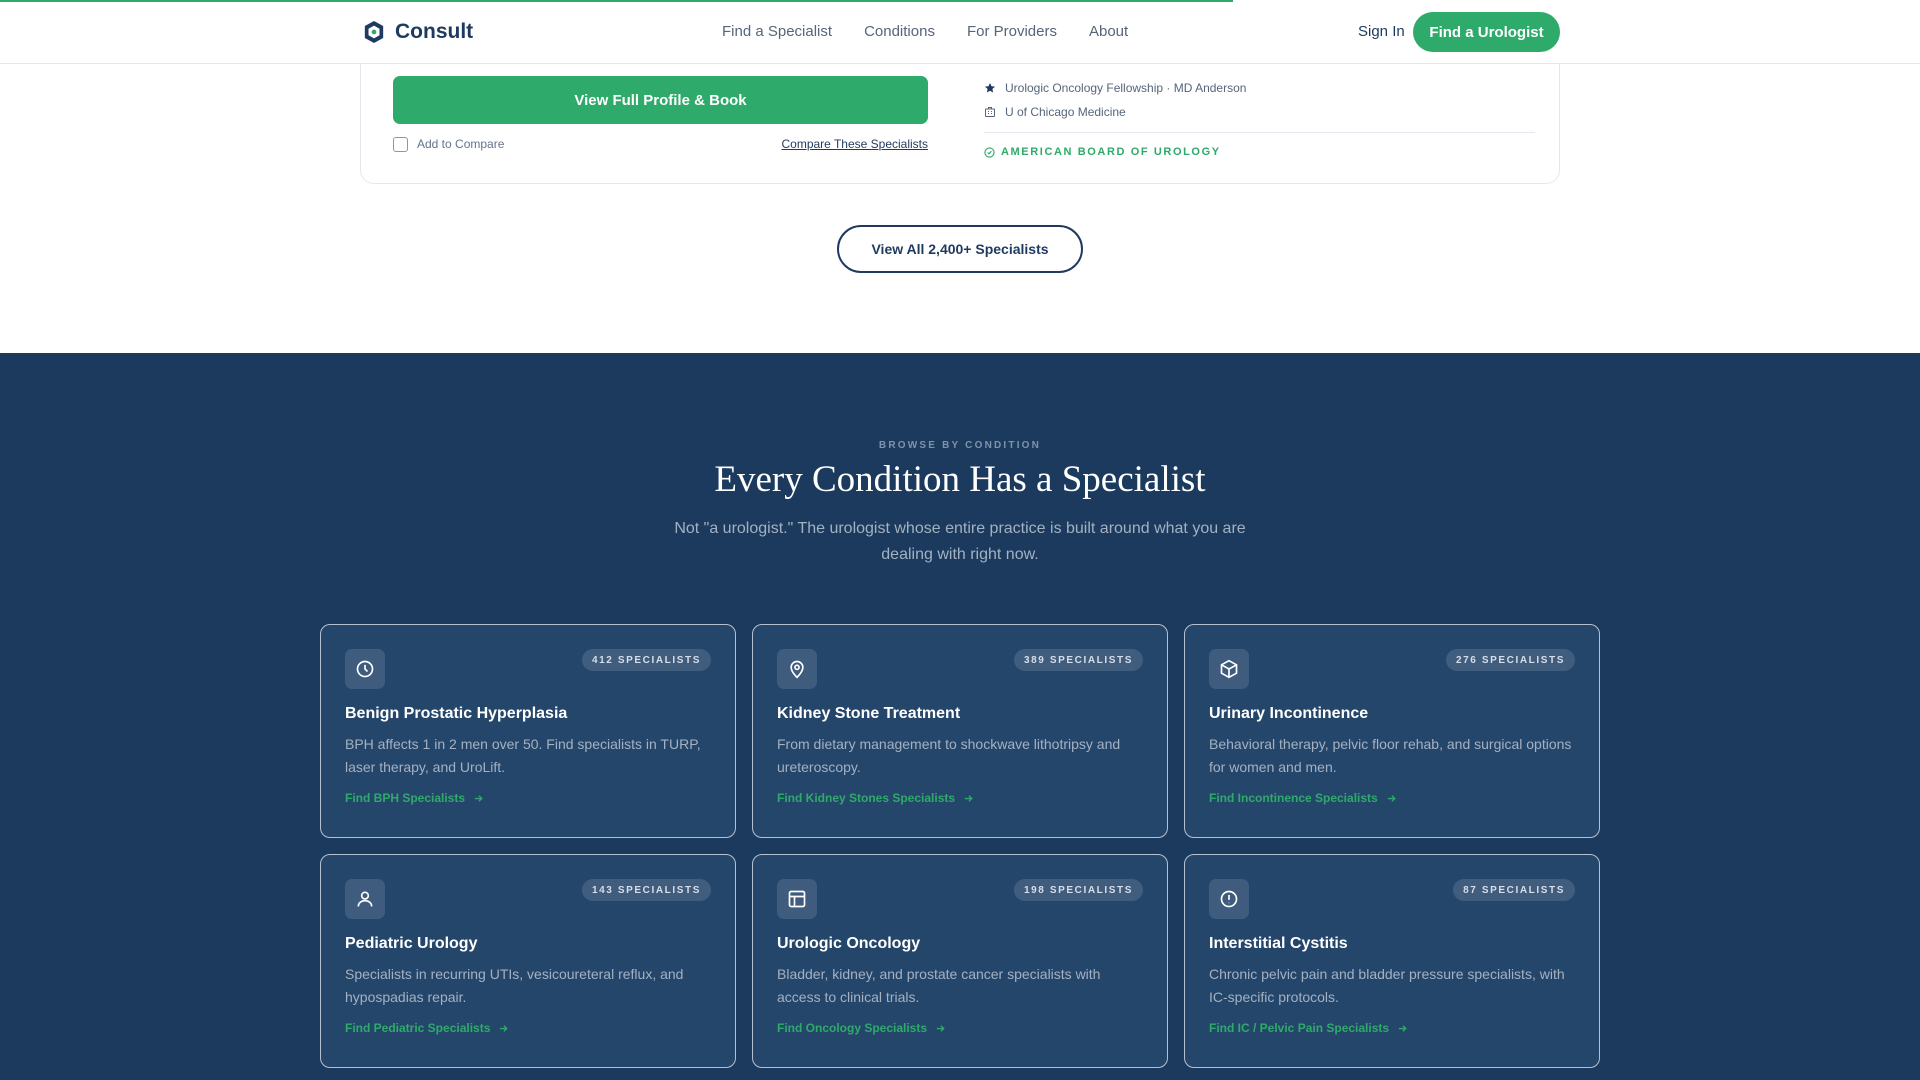  What do you see at coordinates (854, 144) in the screenshot?
I see `compare-specialists-link: Compare These Specialists` at bounding box center [854, 144].